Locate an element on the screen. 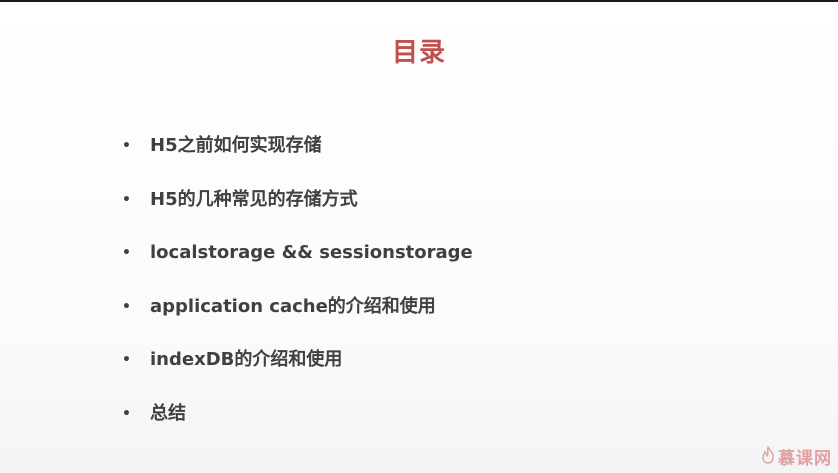 The image size is (838, 473). watermark-logo: 慕课网 is located at coordinates (796, 456).